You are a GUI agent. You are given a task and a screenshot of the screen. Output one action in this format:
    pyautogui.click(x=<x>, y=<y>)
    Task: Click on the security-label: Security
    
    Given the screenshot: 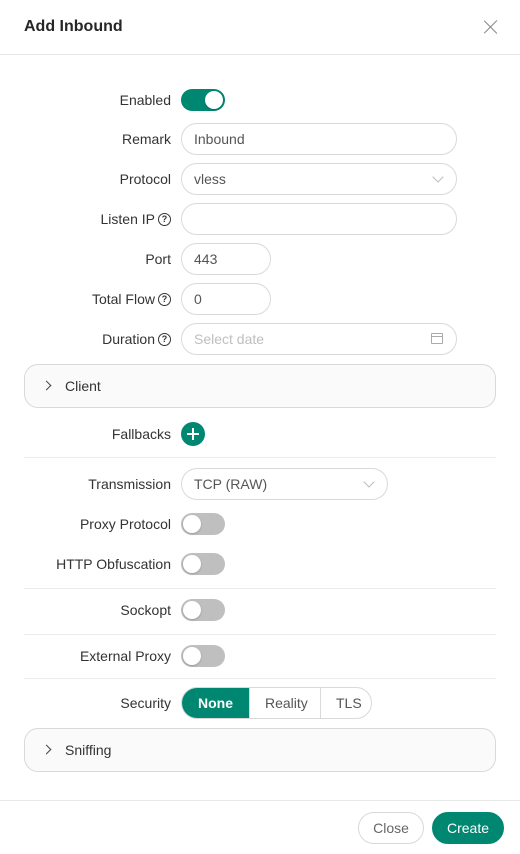 What is the action you would take?
    pyautogui.click(x=145, y=703)
    